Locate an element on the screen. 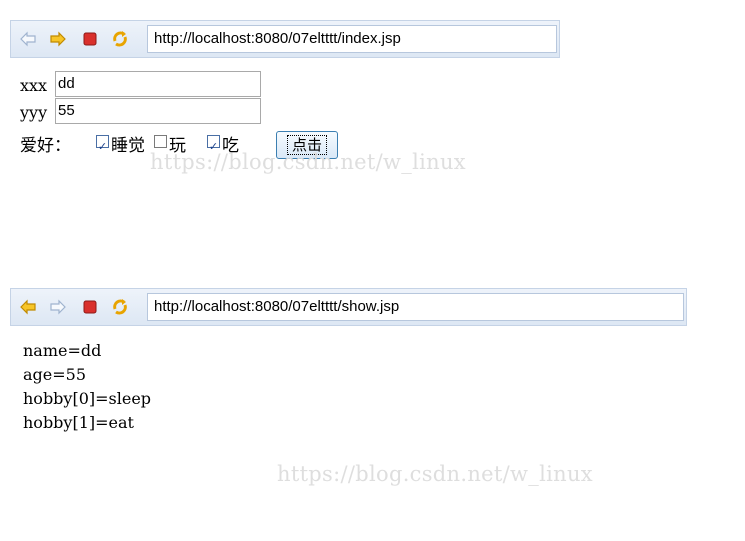  output-line: age=55 is located at coordinates (55, 374).